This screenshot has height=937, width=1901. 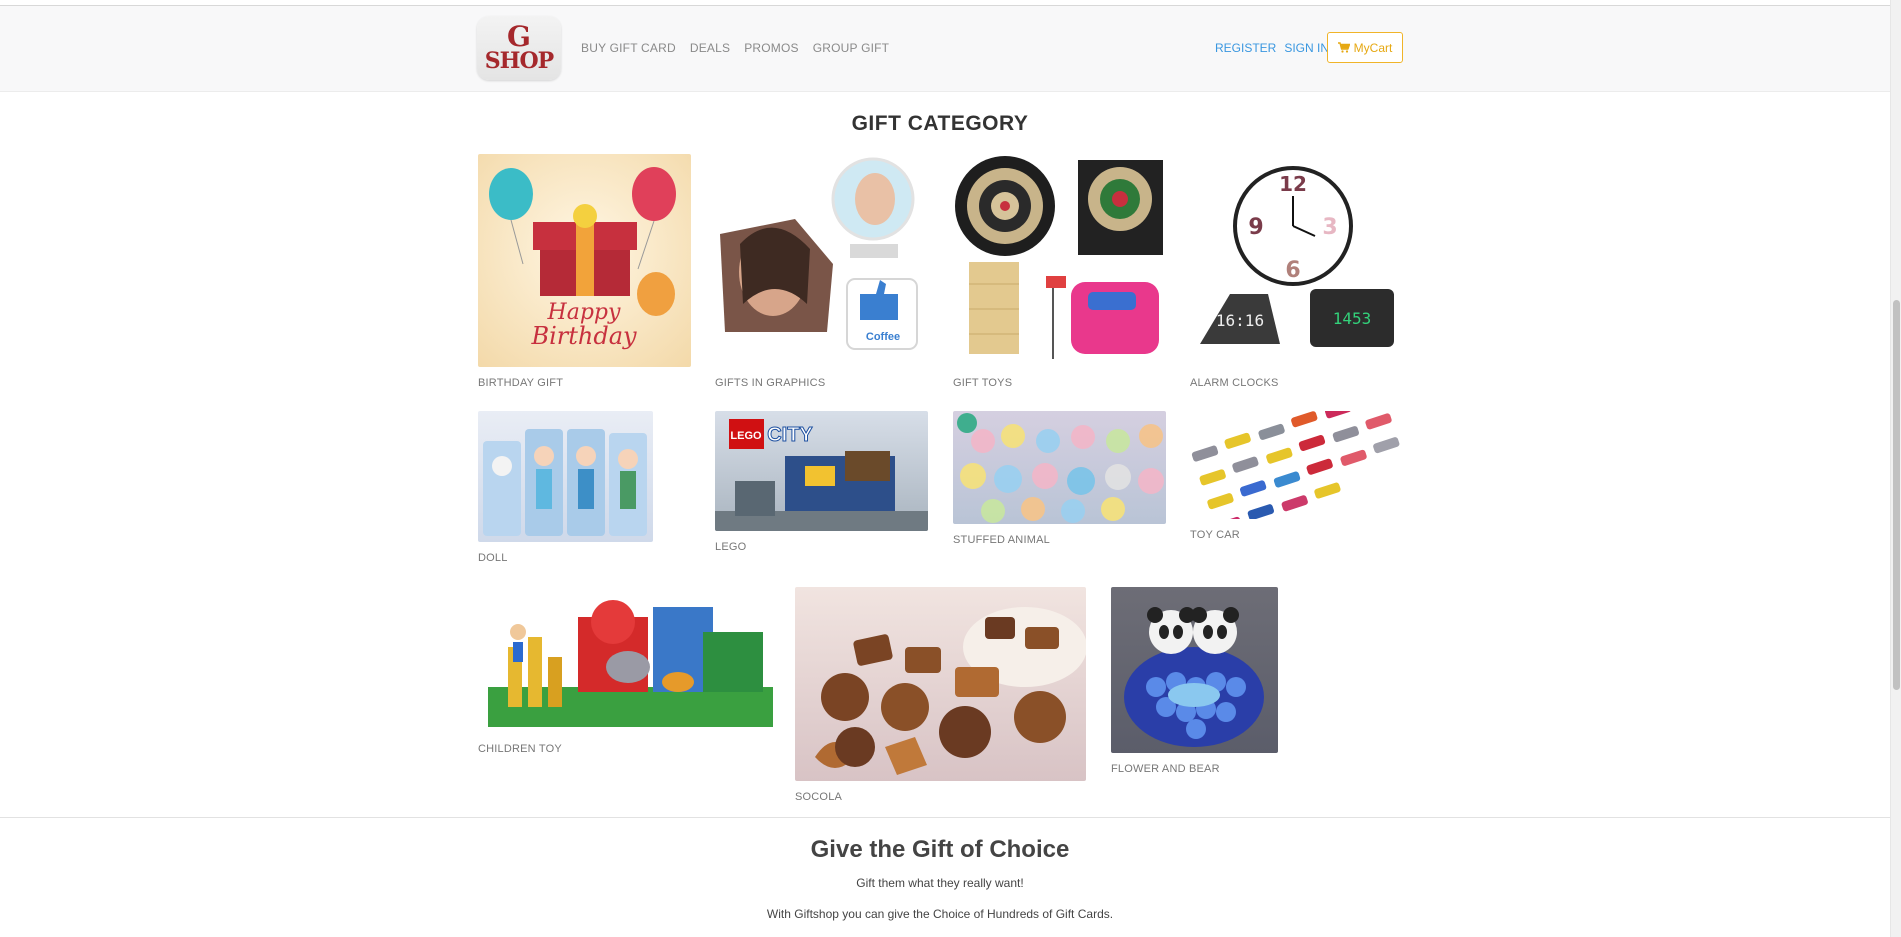 I want to click on lego-logo-text: LEGO, so click(x=746, y=436).